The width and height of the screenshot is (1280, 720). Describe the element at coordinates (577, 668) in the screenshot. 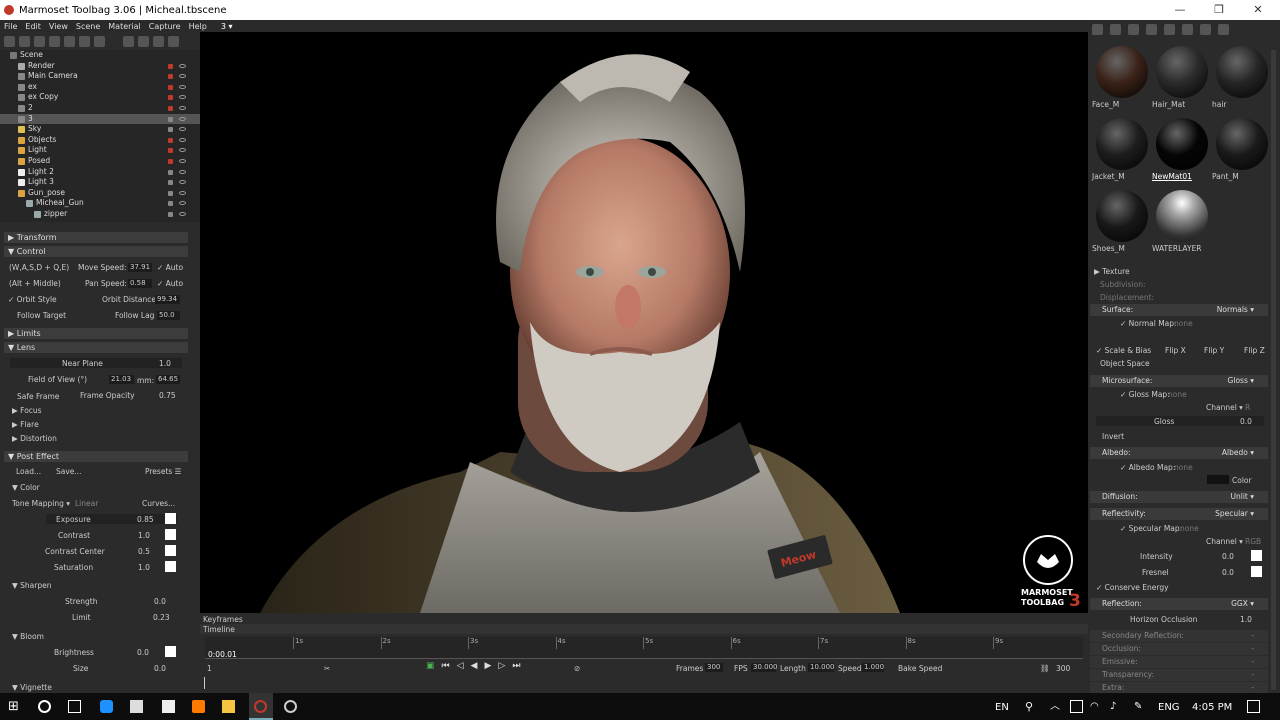

I see `bake-icon: ⊘` at that location.